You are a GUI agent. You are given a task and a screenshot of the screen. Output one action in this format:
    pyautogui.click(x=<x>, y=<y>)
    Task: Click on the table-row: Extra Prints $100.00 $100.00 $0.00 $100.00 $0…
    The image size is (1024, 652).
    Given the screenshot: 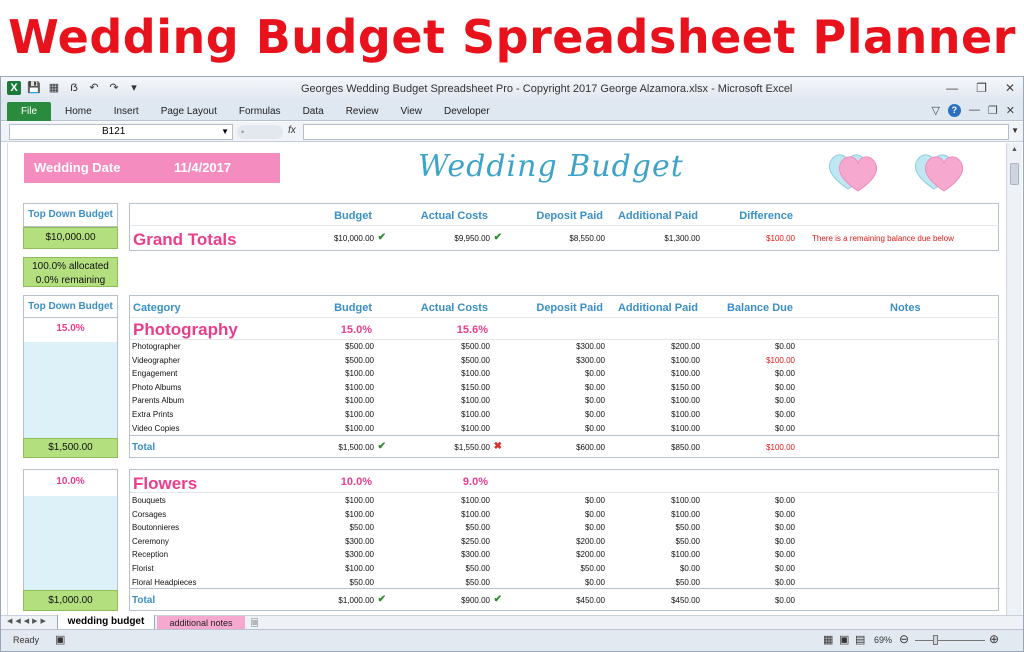 What is the action you would take?
    pyautogui.click(x=565, y=415)
    